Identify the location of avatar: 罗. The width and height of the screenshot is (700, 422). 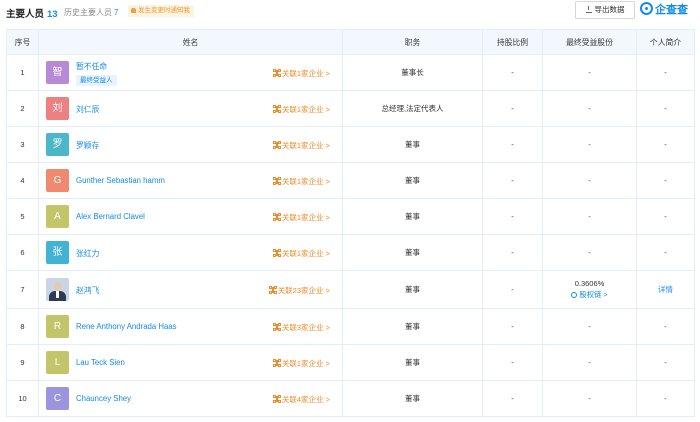
(57, 144).